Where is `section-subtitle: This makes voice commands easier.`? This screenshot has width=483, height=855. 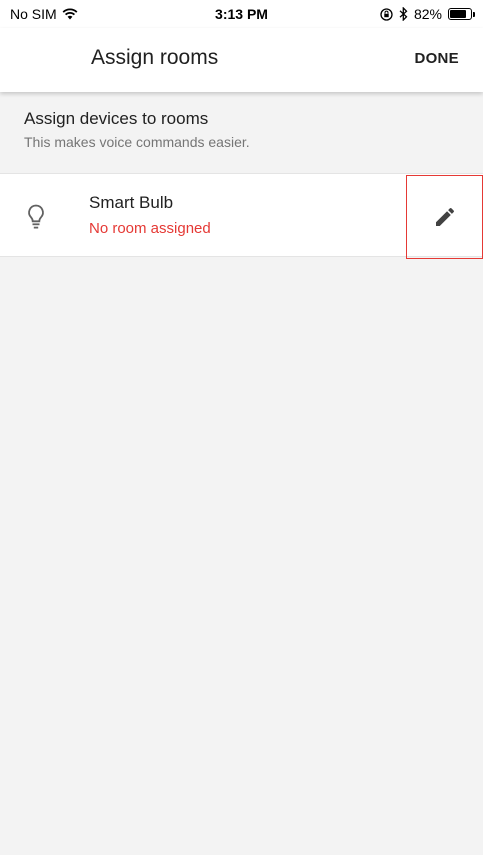 section-subtitle: This makes voice commands easier. is located at coordinates (137, 142).